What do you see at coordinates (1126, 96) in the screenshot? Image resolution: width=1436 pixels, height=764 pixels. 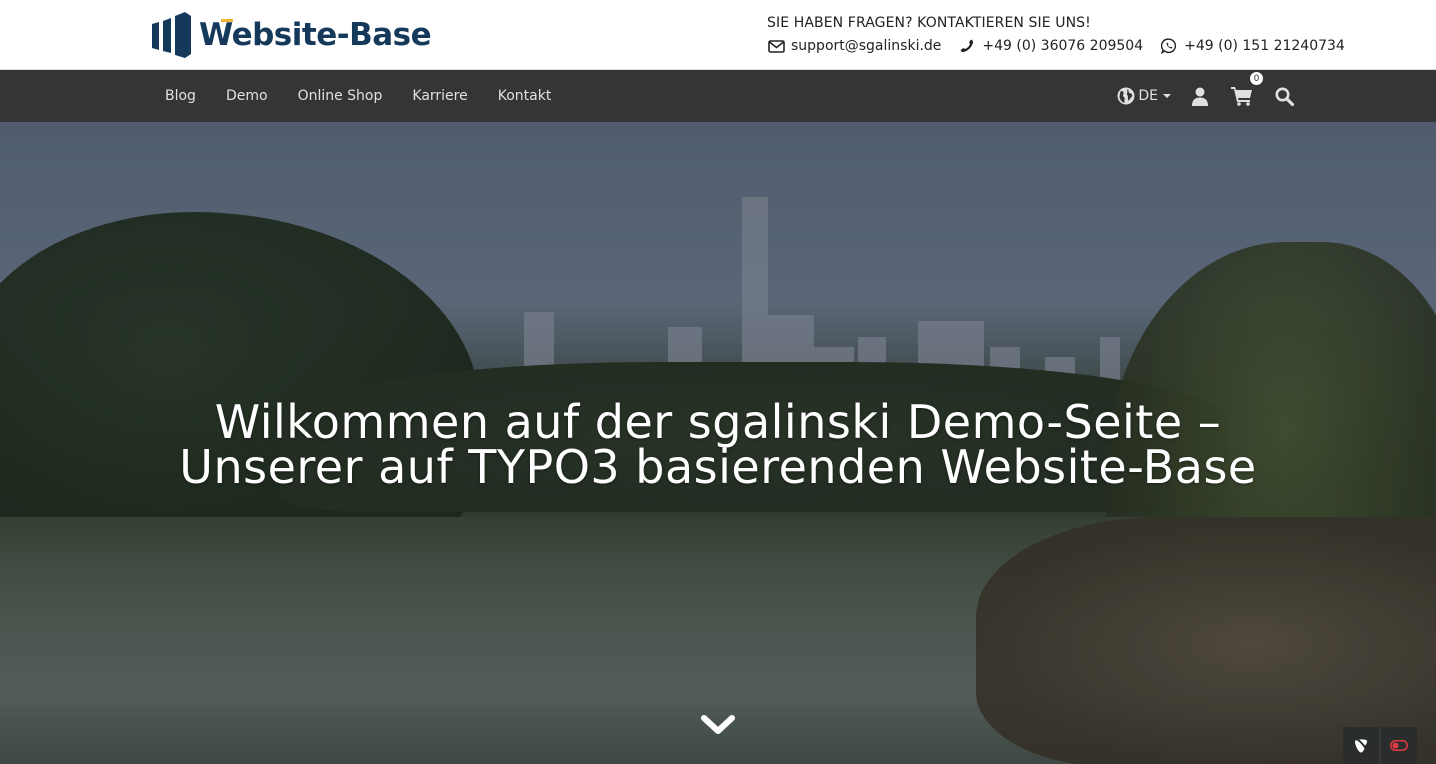 I see `globe-icon` at bounding box center [1126, 96].